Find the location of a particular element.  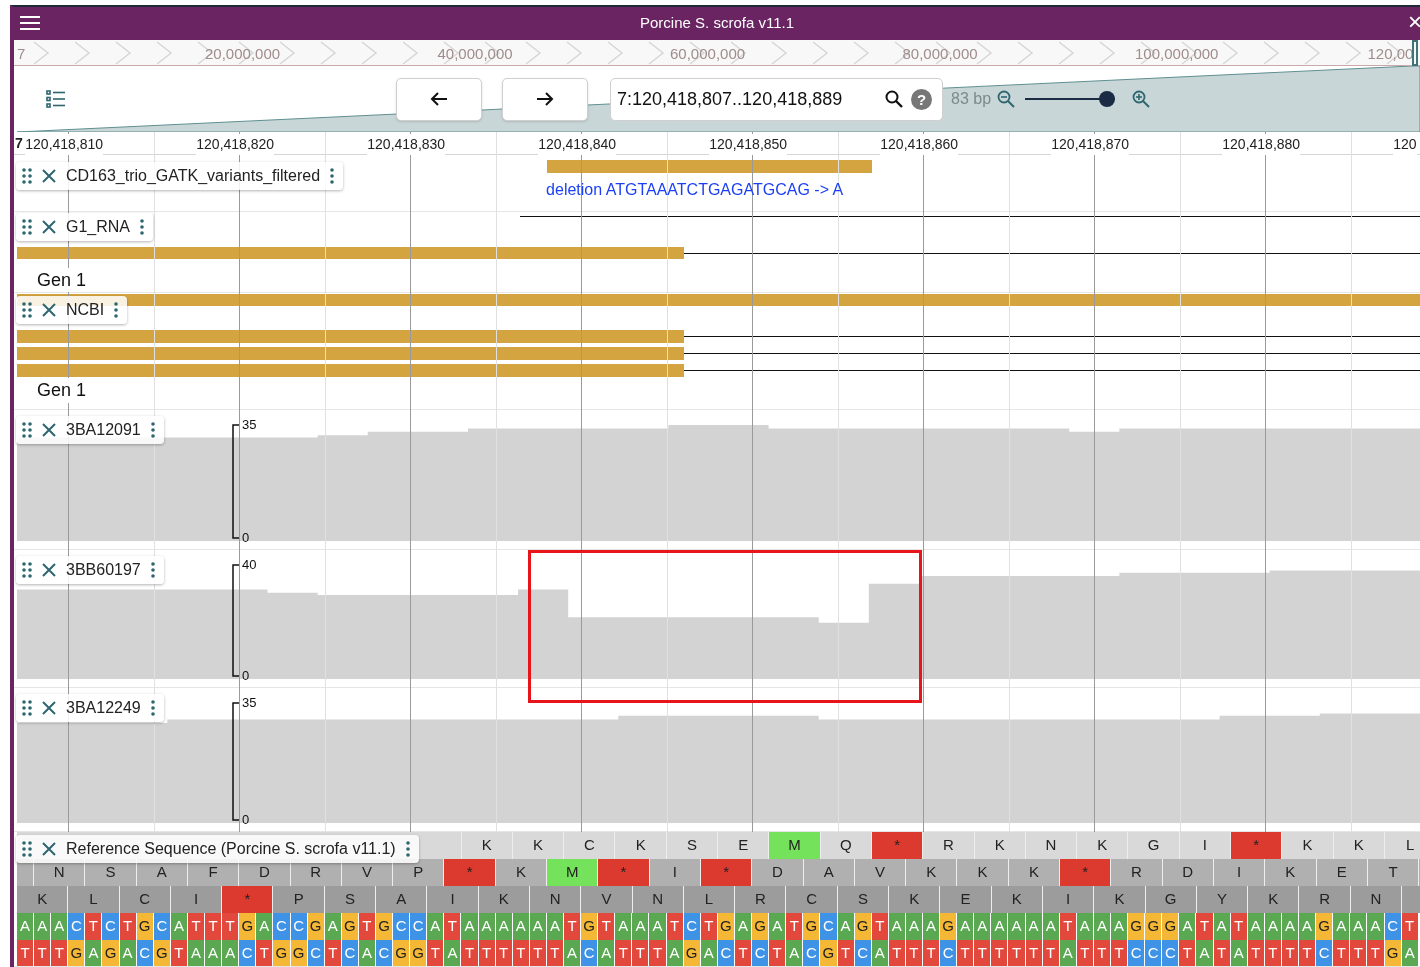

close-button: × is located at coordinates (1414, 22).